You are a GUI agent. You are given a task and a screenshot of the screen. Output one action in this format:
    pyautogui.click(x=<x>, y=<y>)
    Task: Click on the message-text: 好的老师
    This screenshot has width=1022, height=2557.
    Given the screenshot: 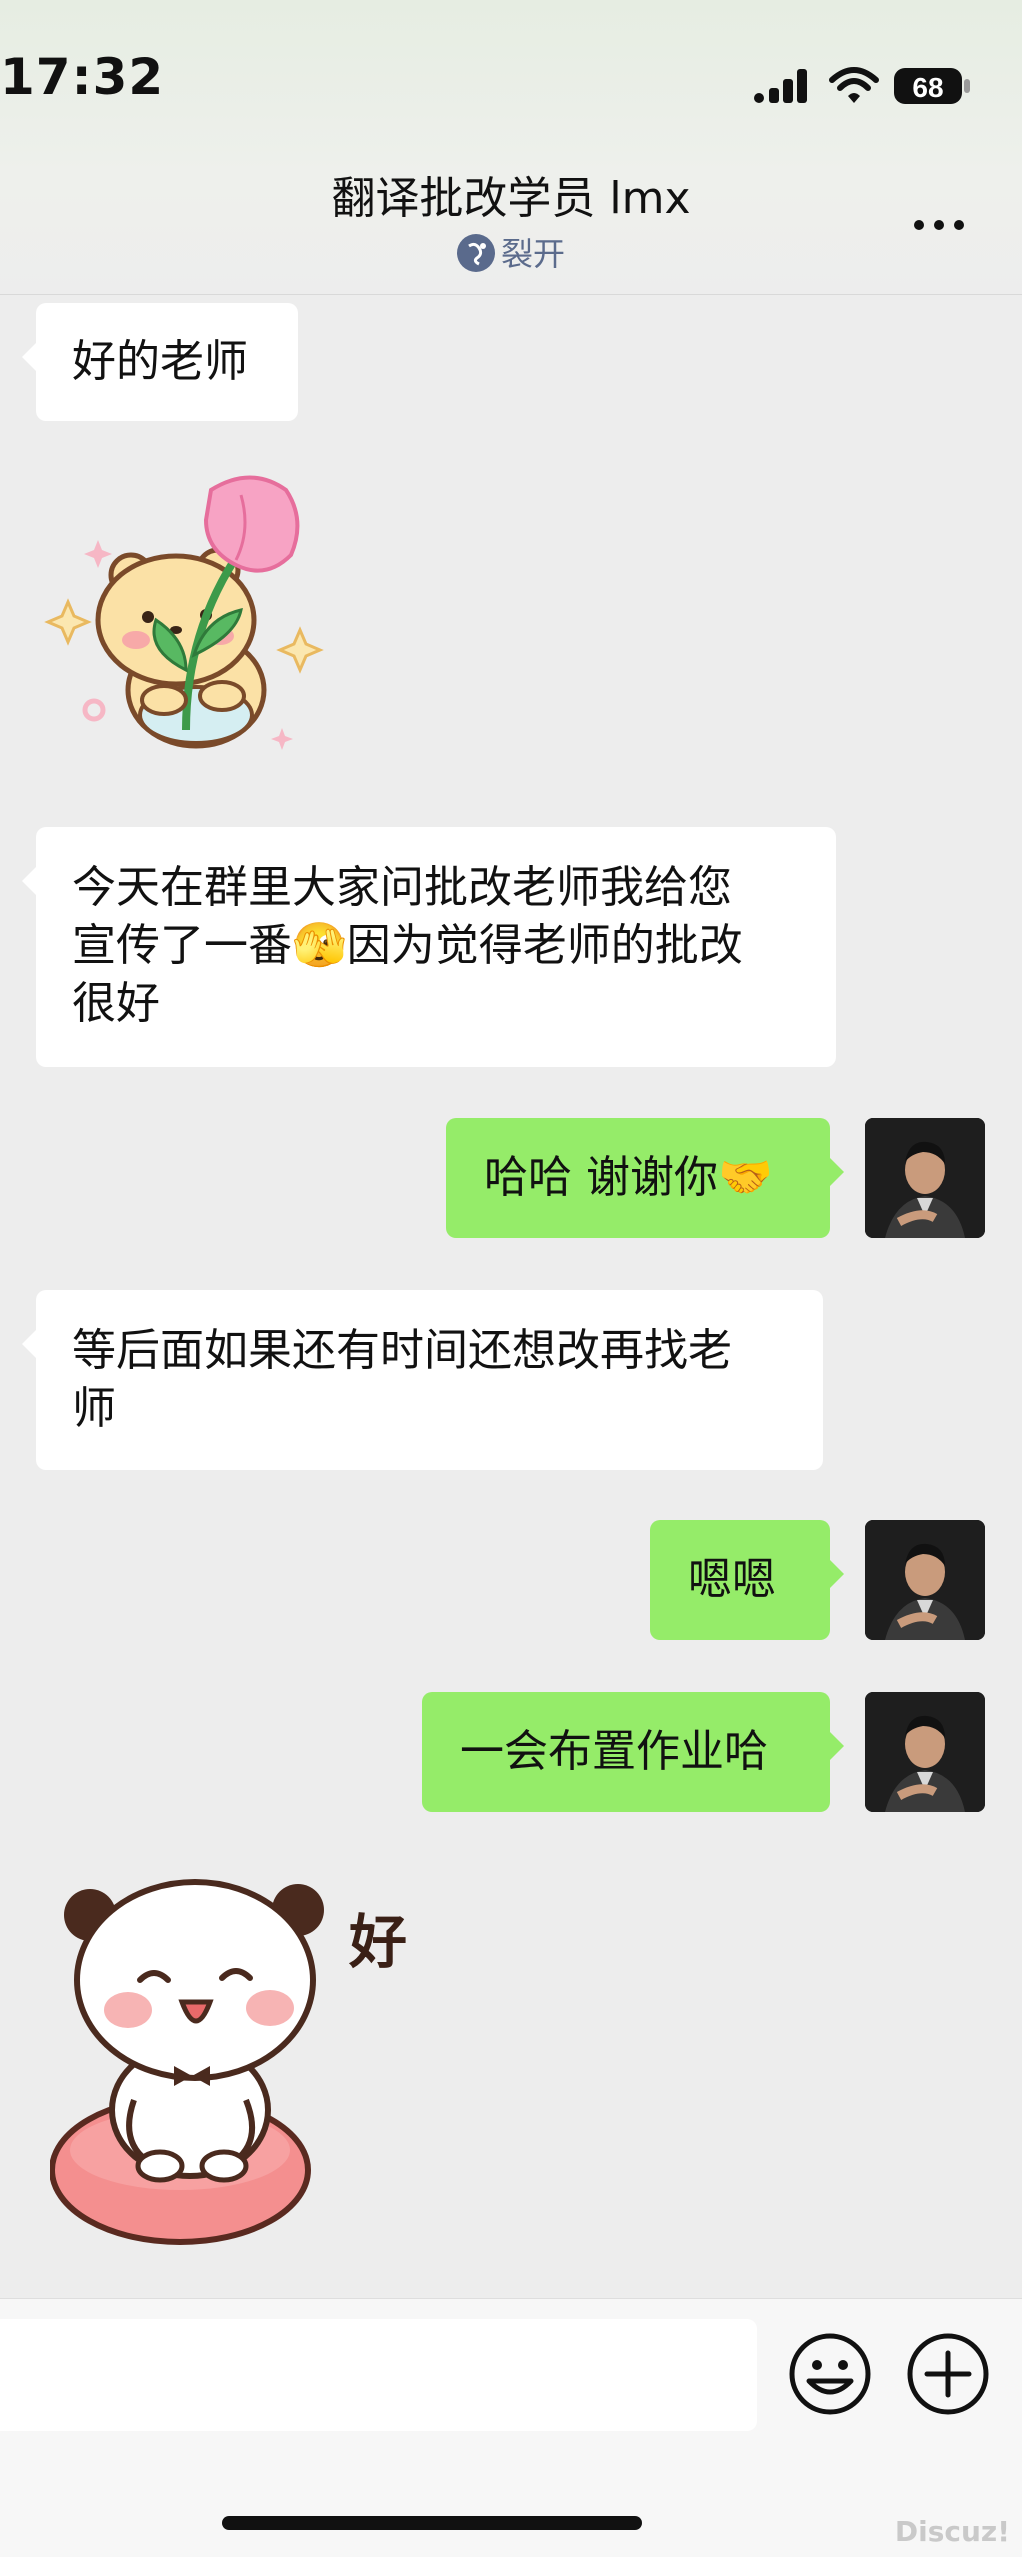 What is the action you would take?
    pyautogui.click(x=160, y=361)
    